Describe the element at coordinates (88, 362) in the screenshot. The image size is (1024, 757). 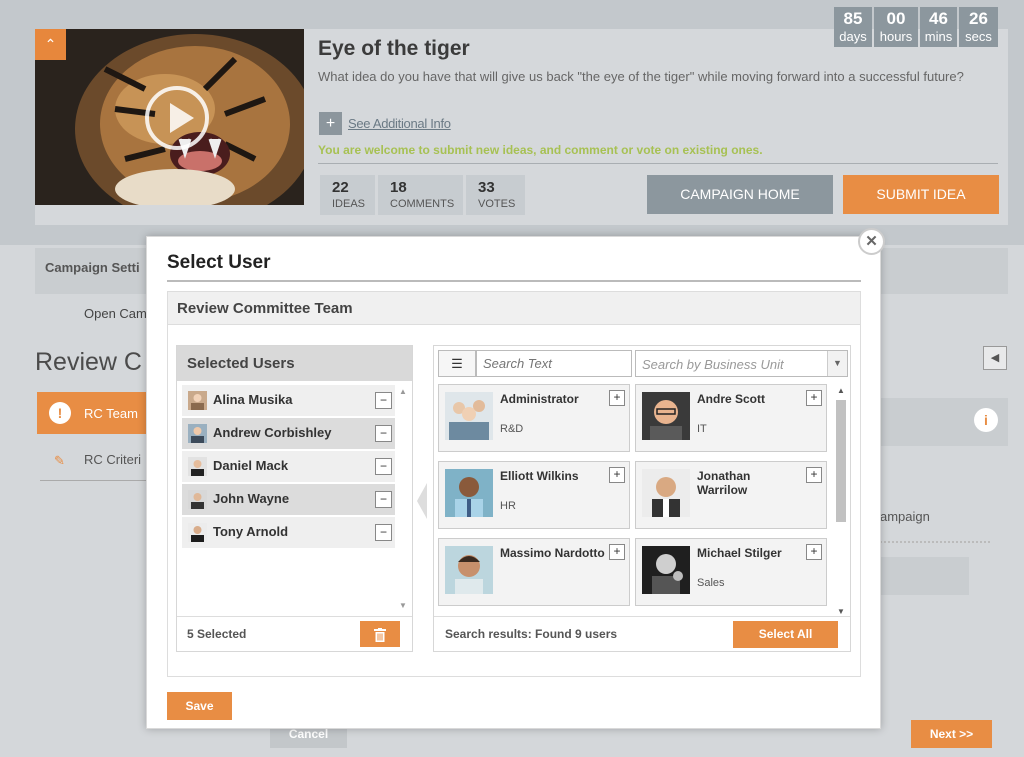
I see `review-heading: Review C` at that location.